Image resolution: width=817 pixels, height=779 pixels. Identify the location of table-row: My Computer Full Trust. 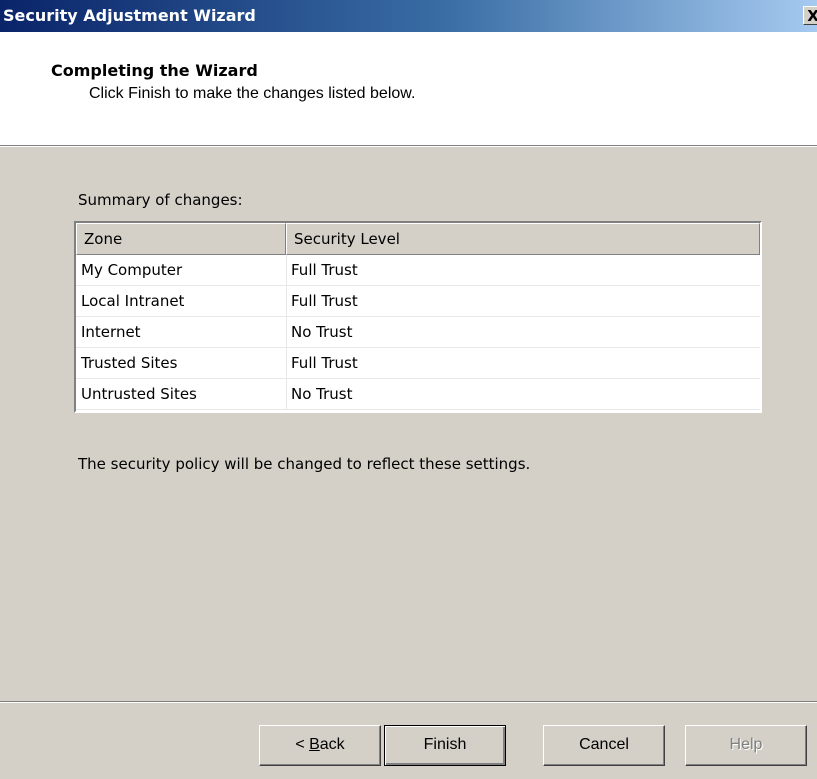
(418, 270).